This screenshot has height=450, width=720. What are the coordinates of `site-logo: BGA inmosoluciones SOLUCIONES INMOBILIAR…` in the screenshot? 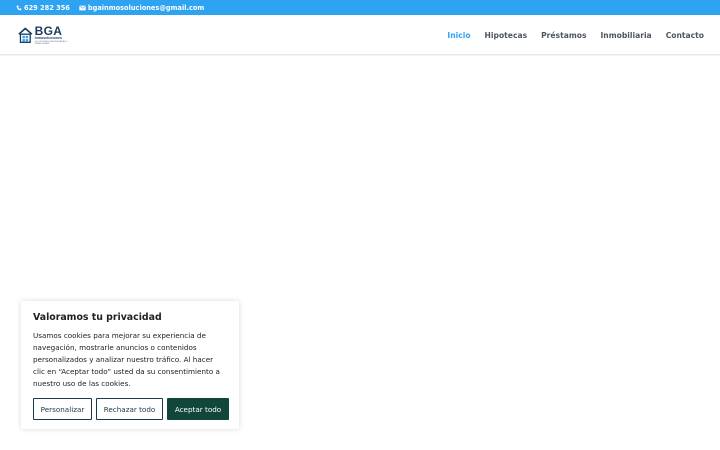 It's located at (46, 35).